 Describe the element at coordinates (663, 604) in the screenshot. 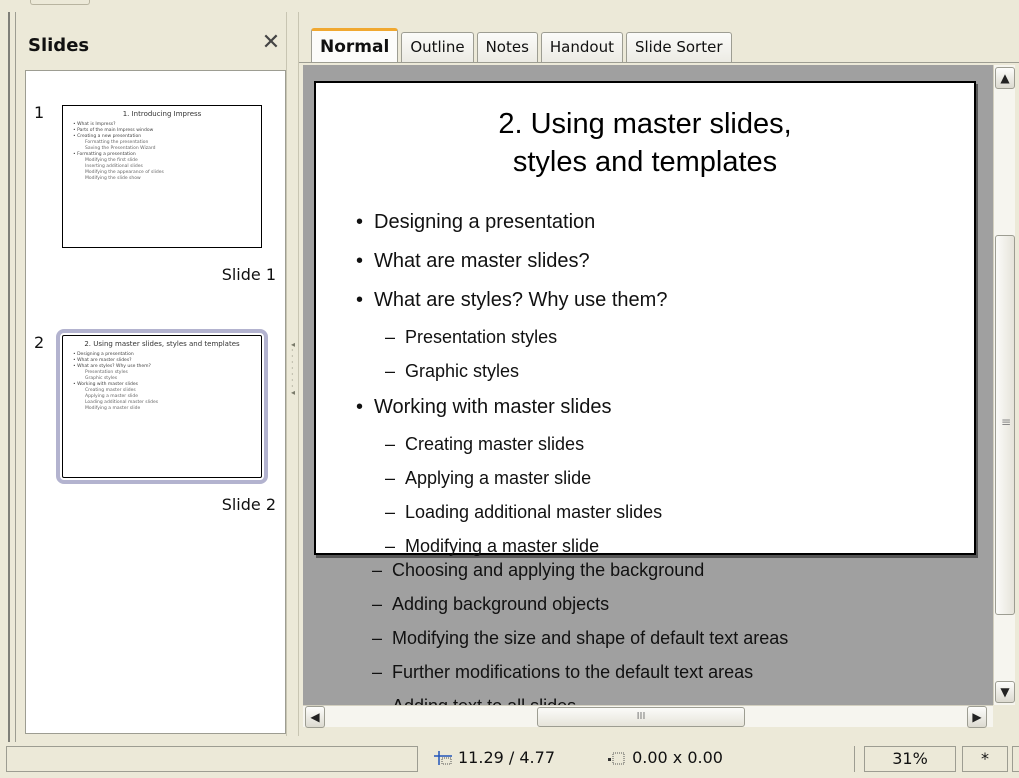

I see `sub-bullet-item: Adding background objects` at that location.